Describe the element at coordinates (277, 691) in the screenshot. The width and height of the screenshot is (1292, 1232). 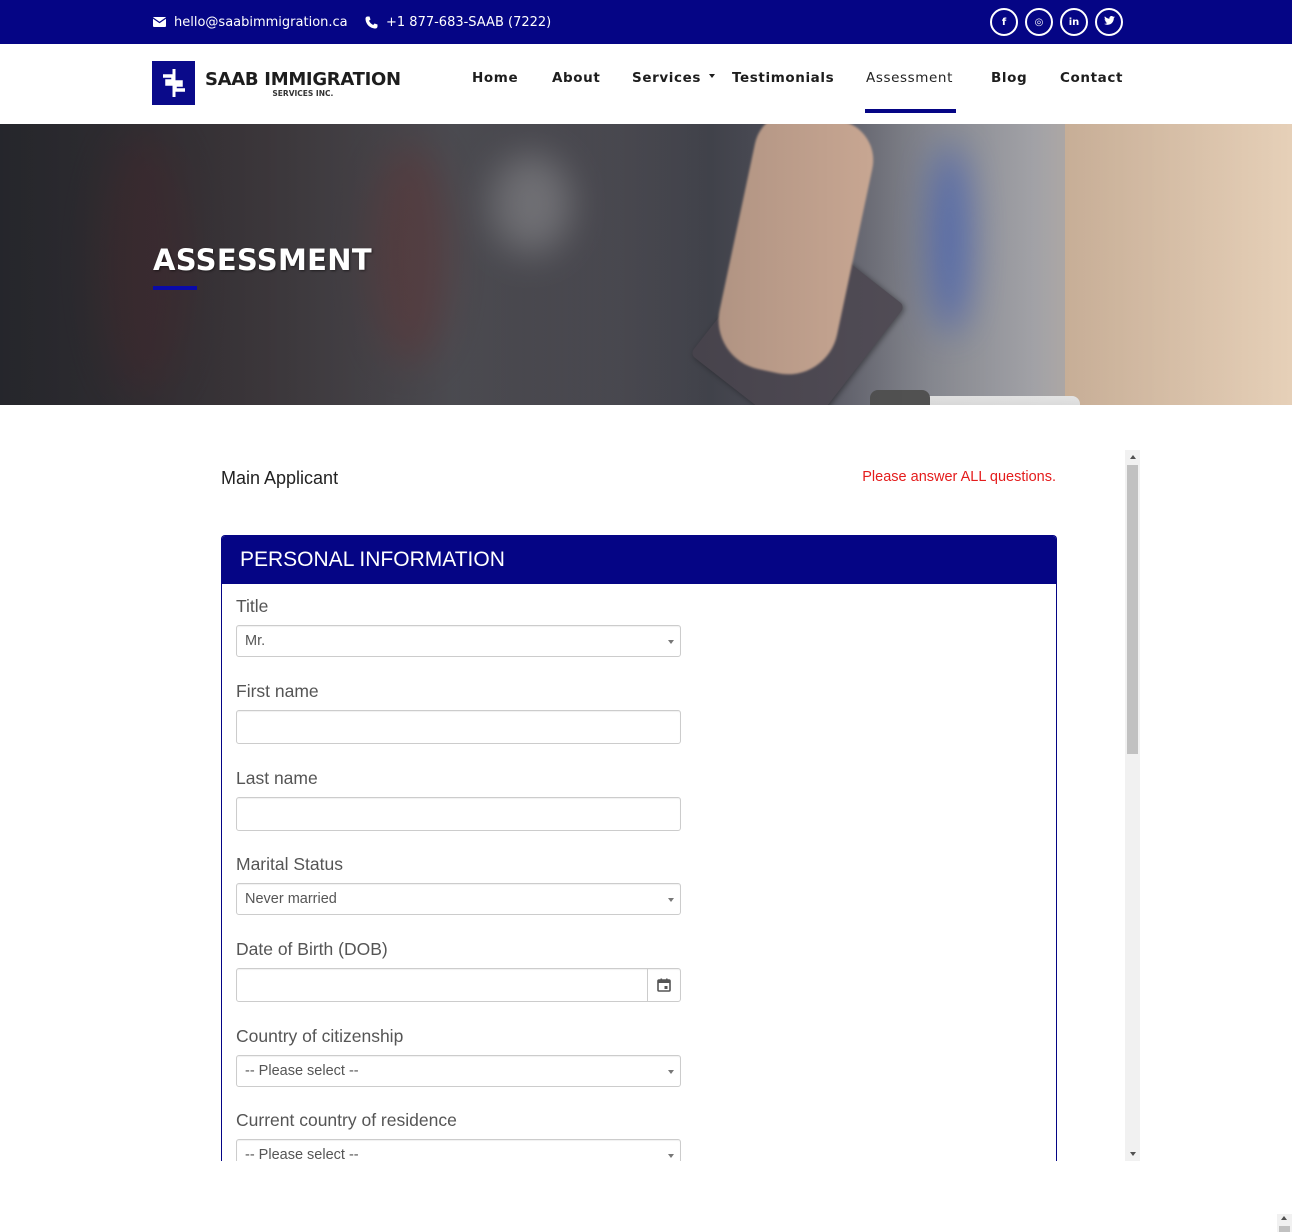
I see `first-name-label: First name` at that location.